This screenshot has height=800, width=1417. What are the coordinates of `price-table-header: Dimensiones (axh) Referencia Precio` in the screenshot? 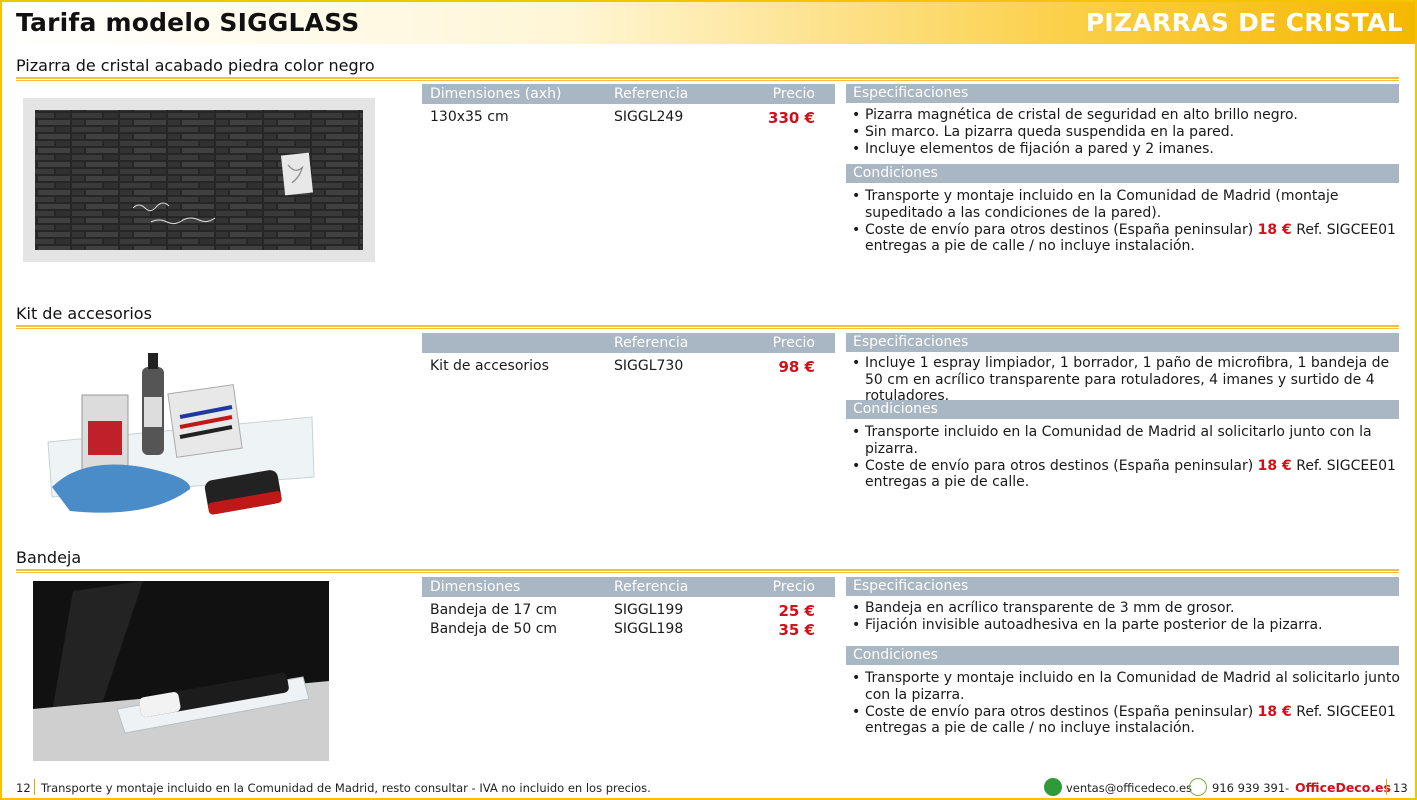 It's located at (628, 94).